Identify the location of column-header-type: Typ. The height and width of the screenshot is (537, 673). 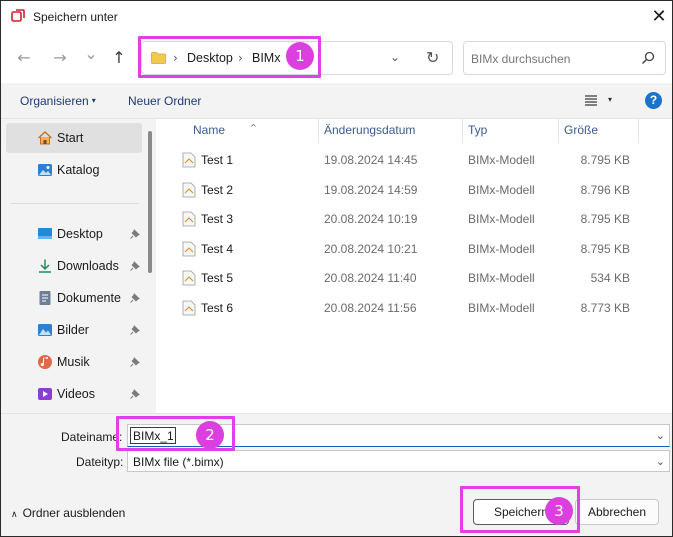
(477, 130).